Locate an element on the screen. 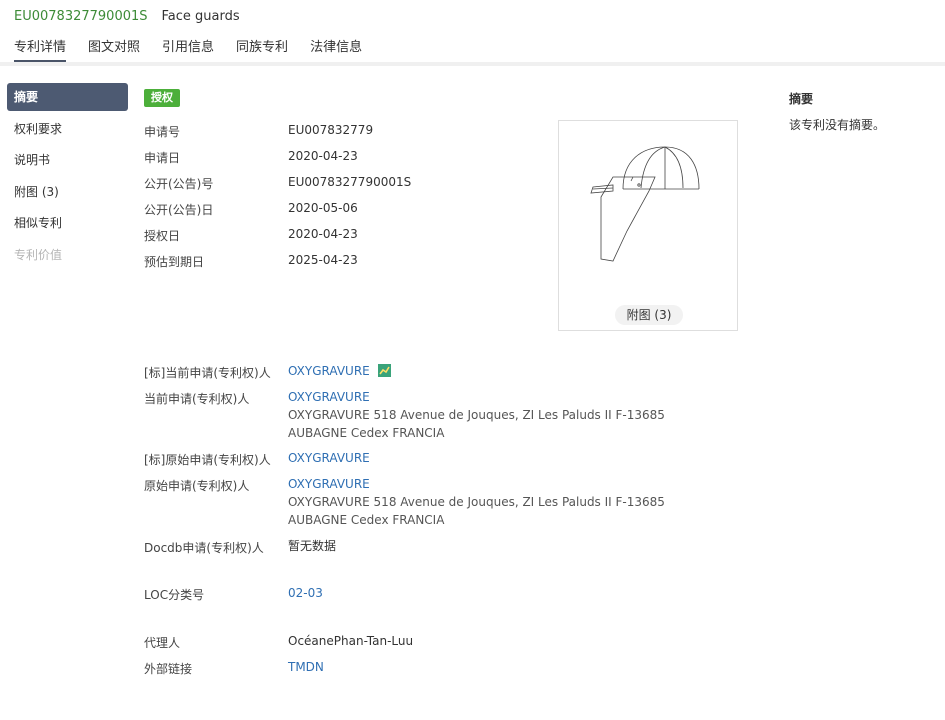 The width and height of the screenshot is (945, 720). abstract-title: 摘要 is located at coordinates (801, 99).